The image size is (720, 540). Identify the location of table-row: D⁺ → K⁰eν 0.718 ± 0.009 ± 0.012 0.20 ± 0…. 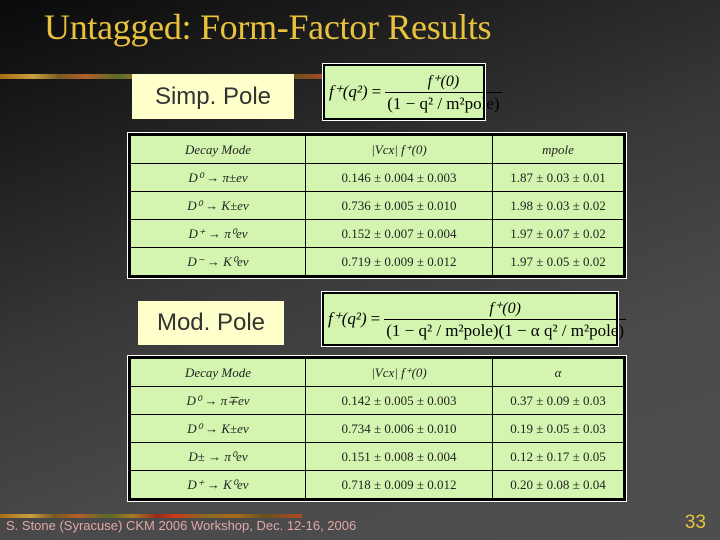
(377, 485).